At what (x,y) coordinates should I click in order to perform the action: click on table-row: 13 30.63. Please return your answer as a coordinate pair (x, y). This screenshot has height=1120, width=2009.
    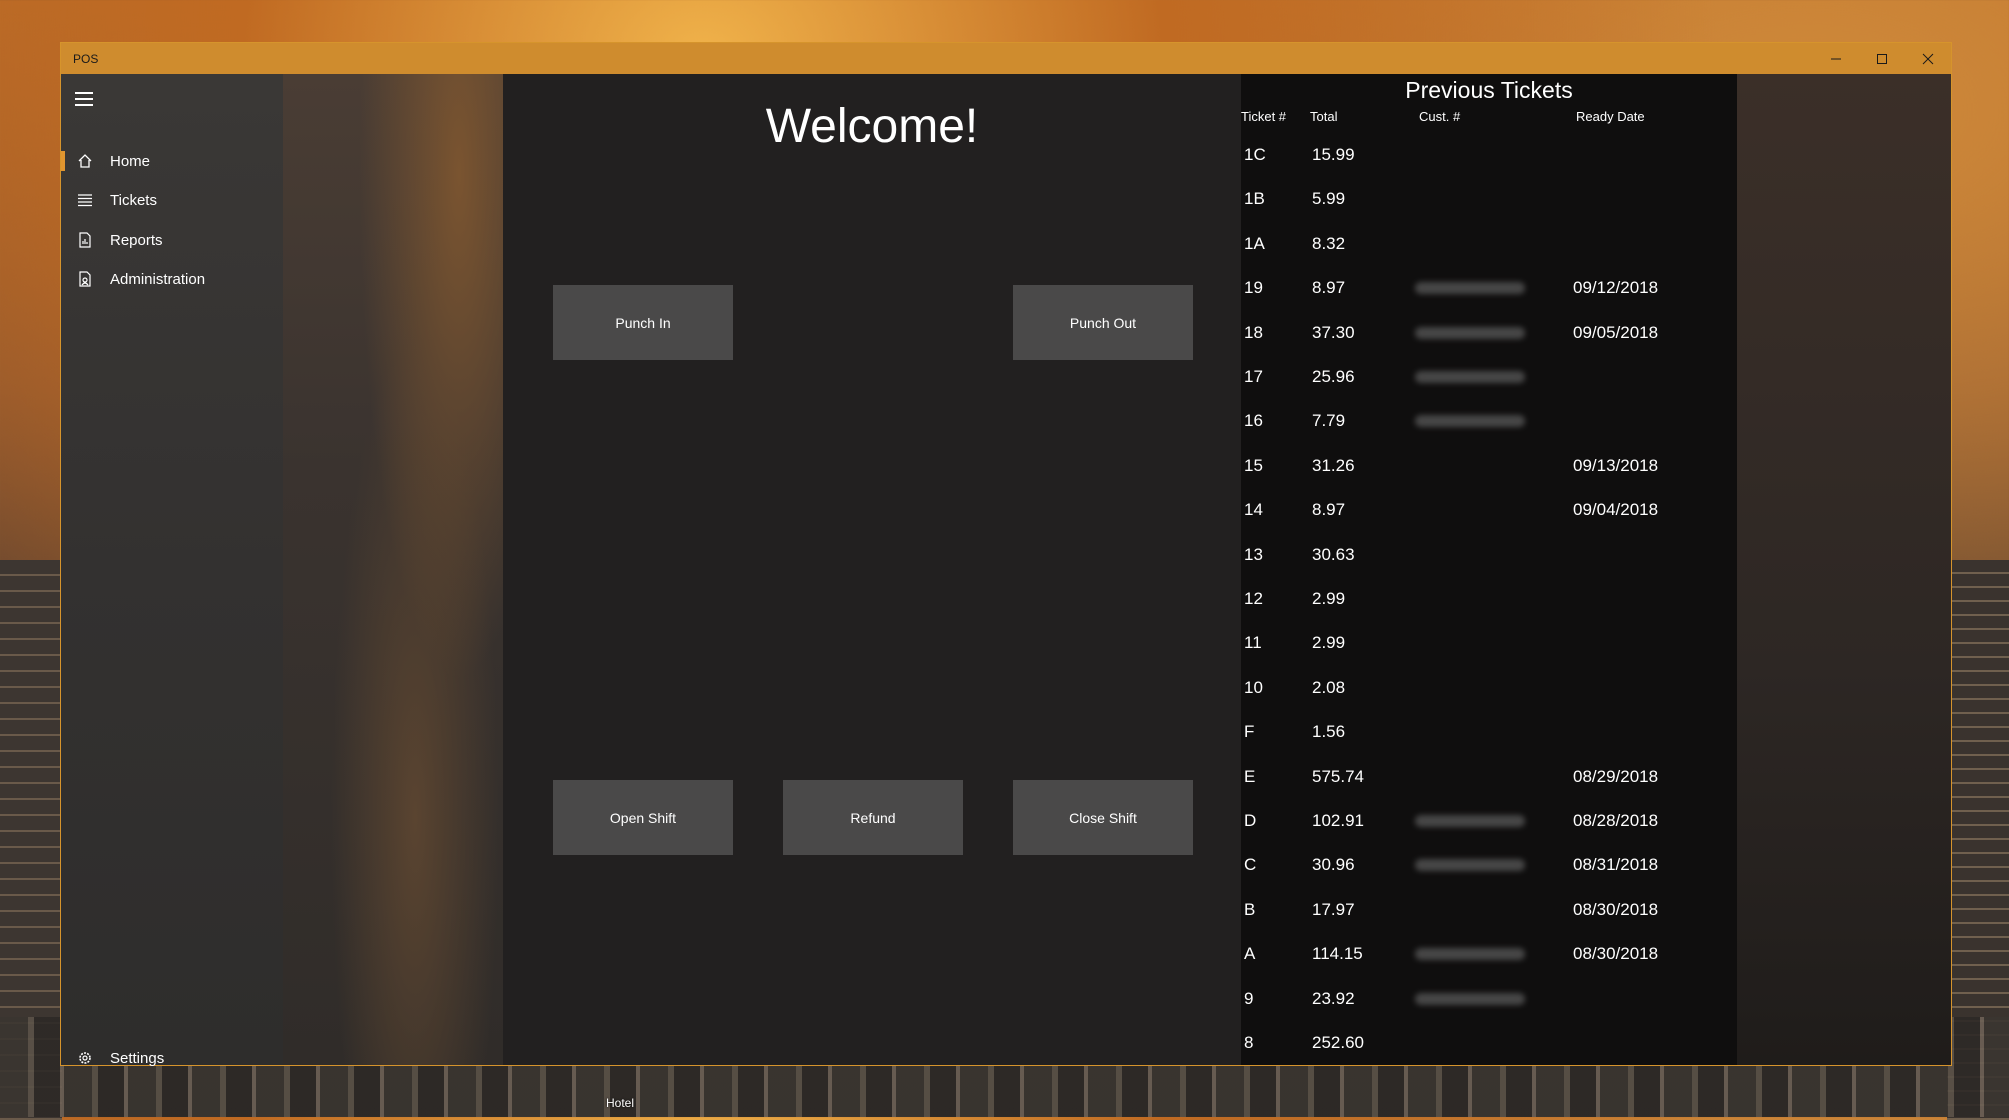
    Looking at the image, I should click on (1489, 555).